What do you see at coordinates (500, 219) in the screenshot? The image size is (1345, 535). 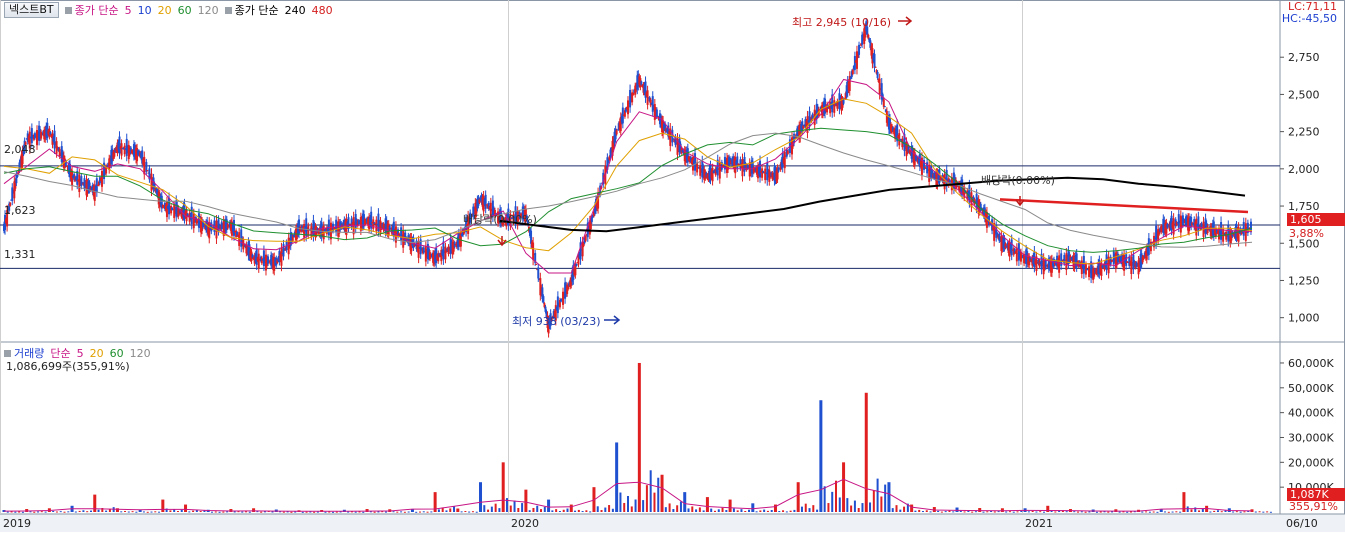 I see `dividend-annotation-1: 배당락(0.00%)` at bounding box center [500, 219].